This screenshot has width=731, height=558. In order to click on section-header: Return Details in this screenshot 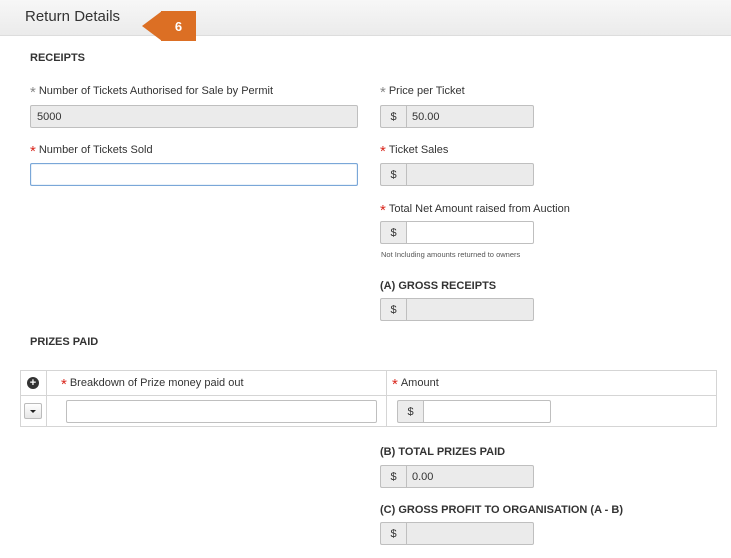, I will do `click(365, 18)`.